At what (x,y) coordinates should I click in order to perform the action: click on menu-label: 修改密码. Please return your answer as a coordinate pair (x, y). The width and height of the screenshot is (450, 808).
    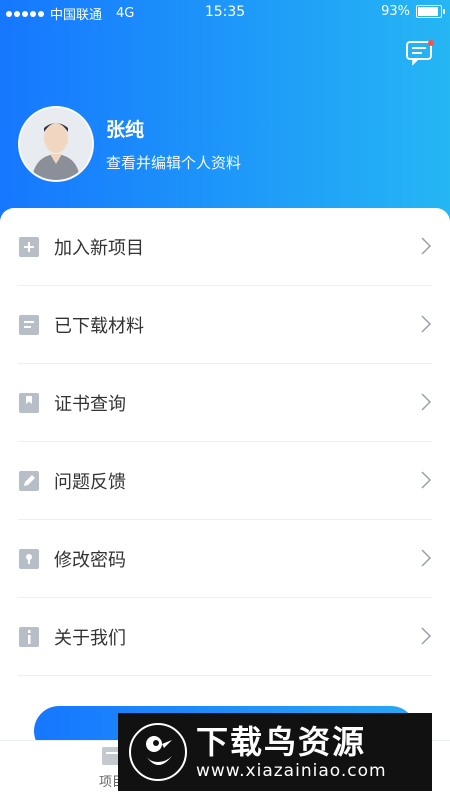
    Looking at the image, I should click on (90, 560).